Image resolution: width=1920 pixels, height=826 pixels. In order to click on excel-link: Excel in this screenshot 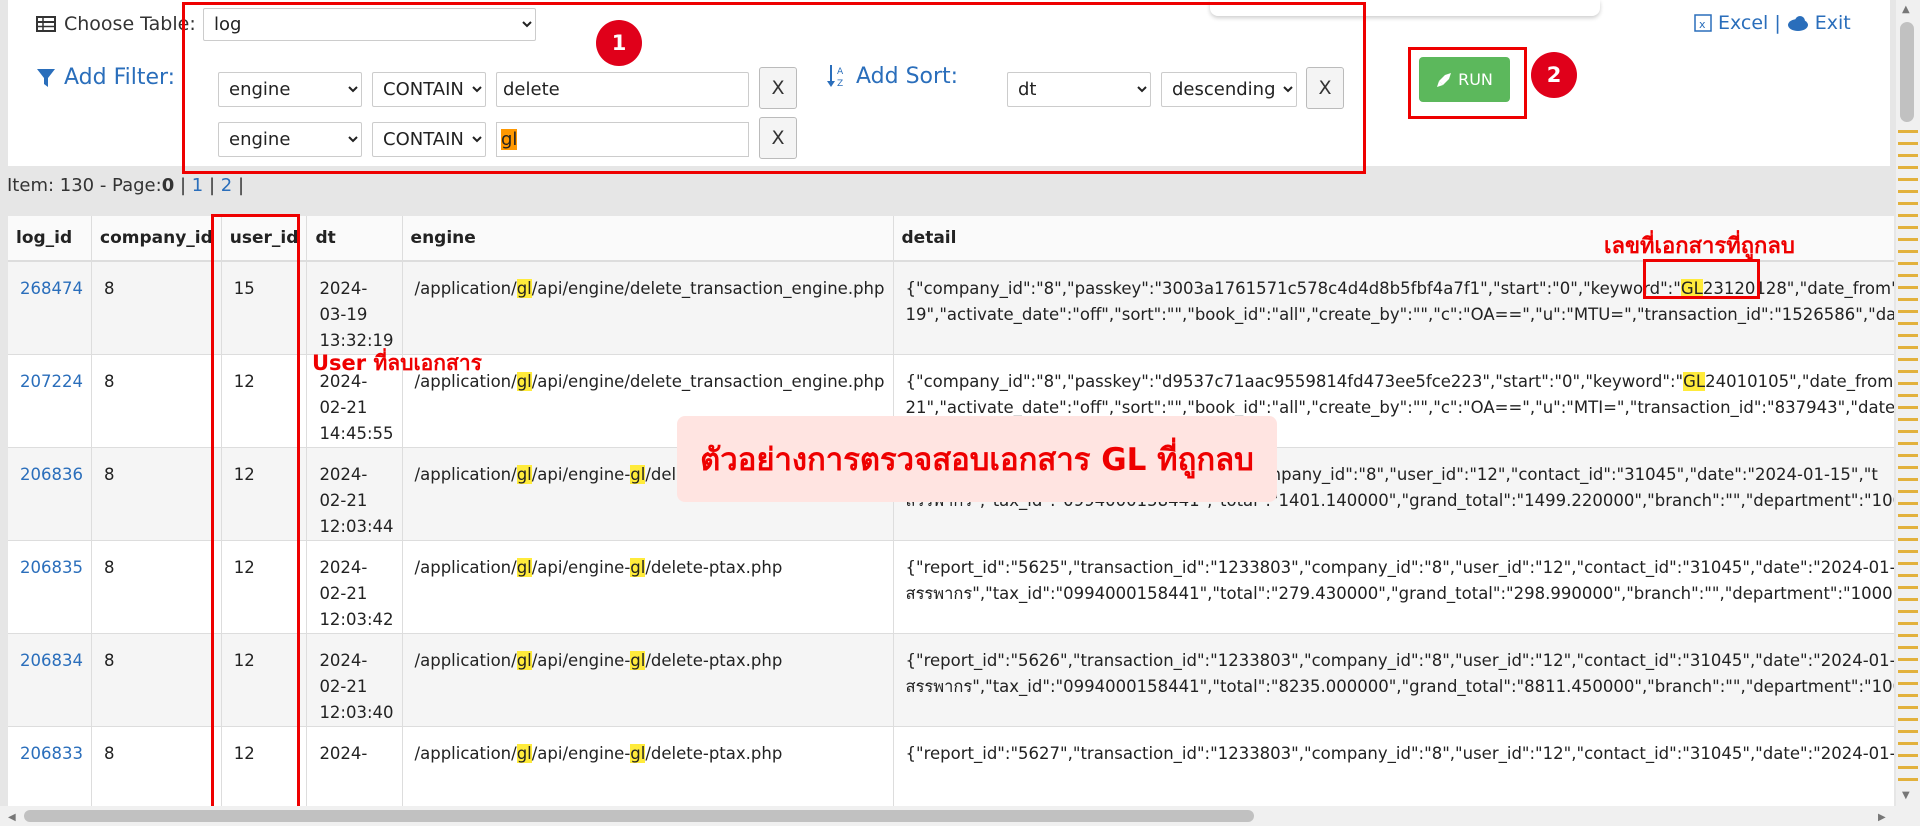, I will do `click(1743, 23)`.